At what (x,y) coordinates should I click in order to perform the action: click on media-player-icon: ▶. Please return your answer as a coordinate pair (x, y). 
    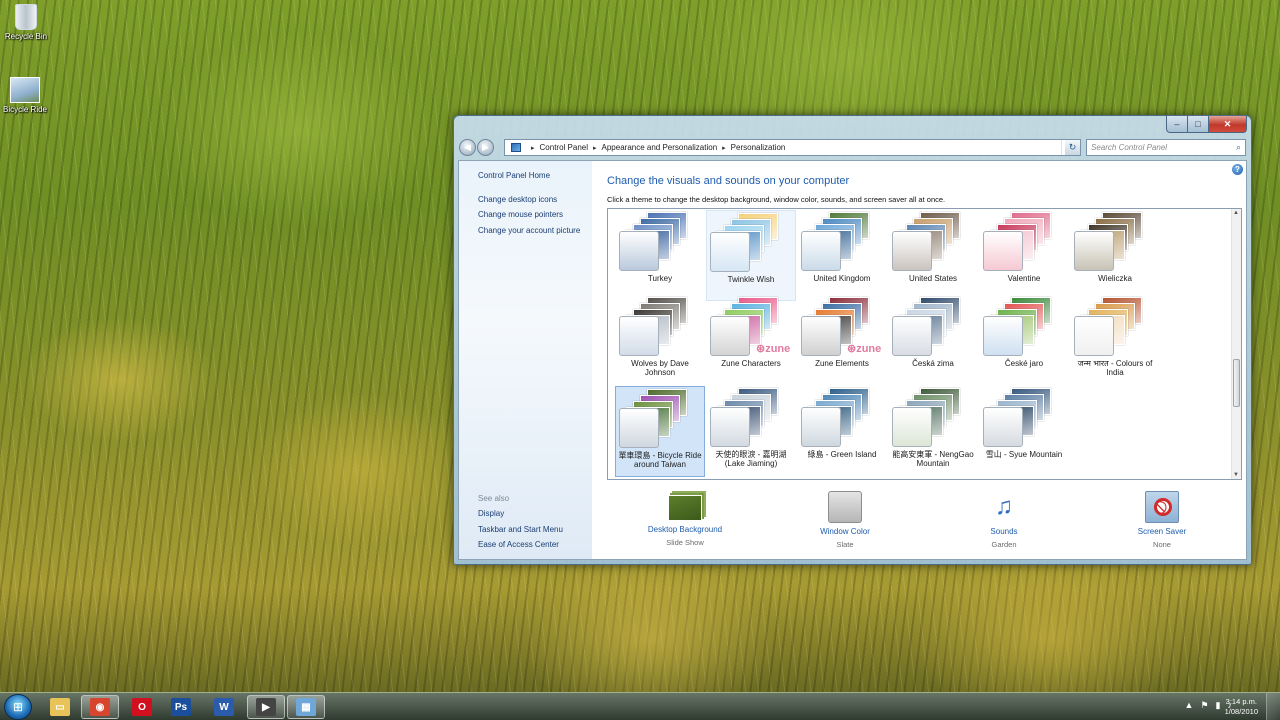
    Looking at the image, I should click on (266, 707).